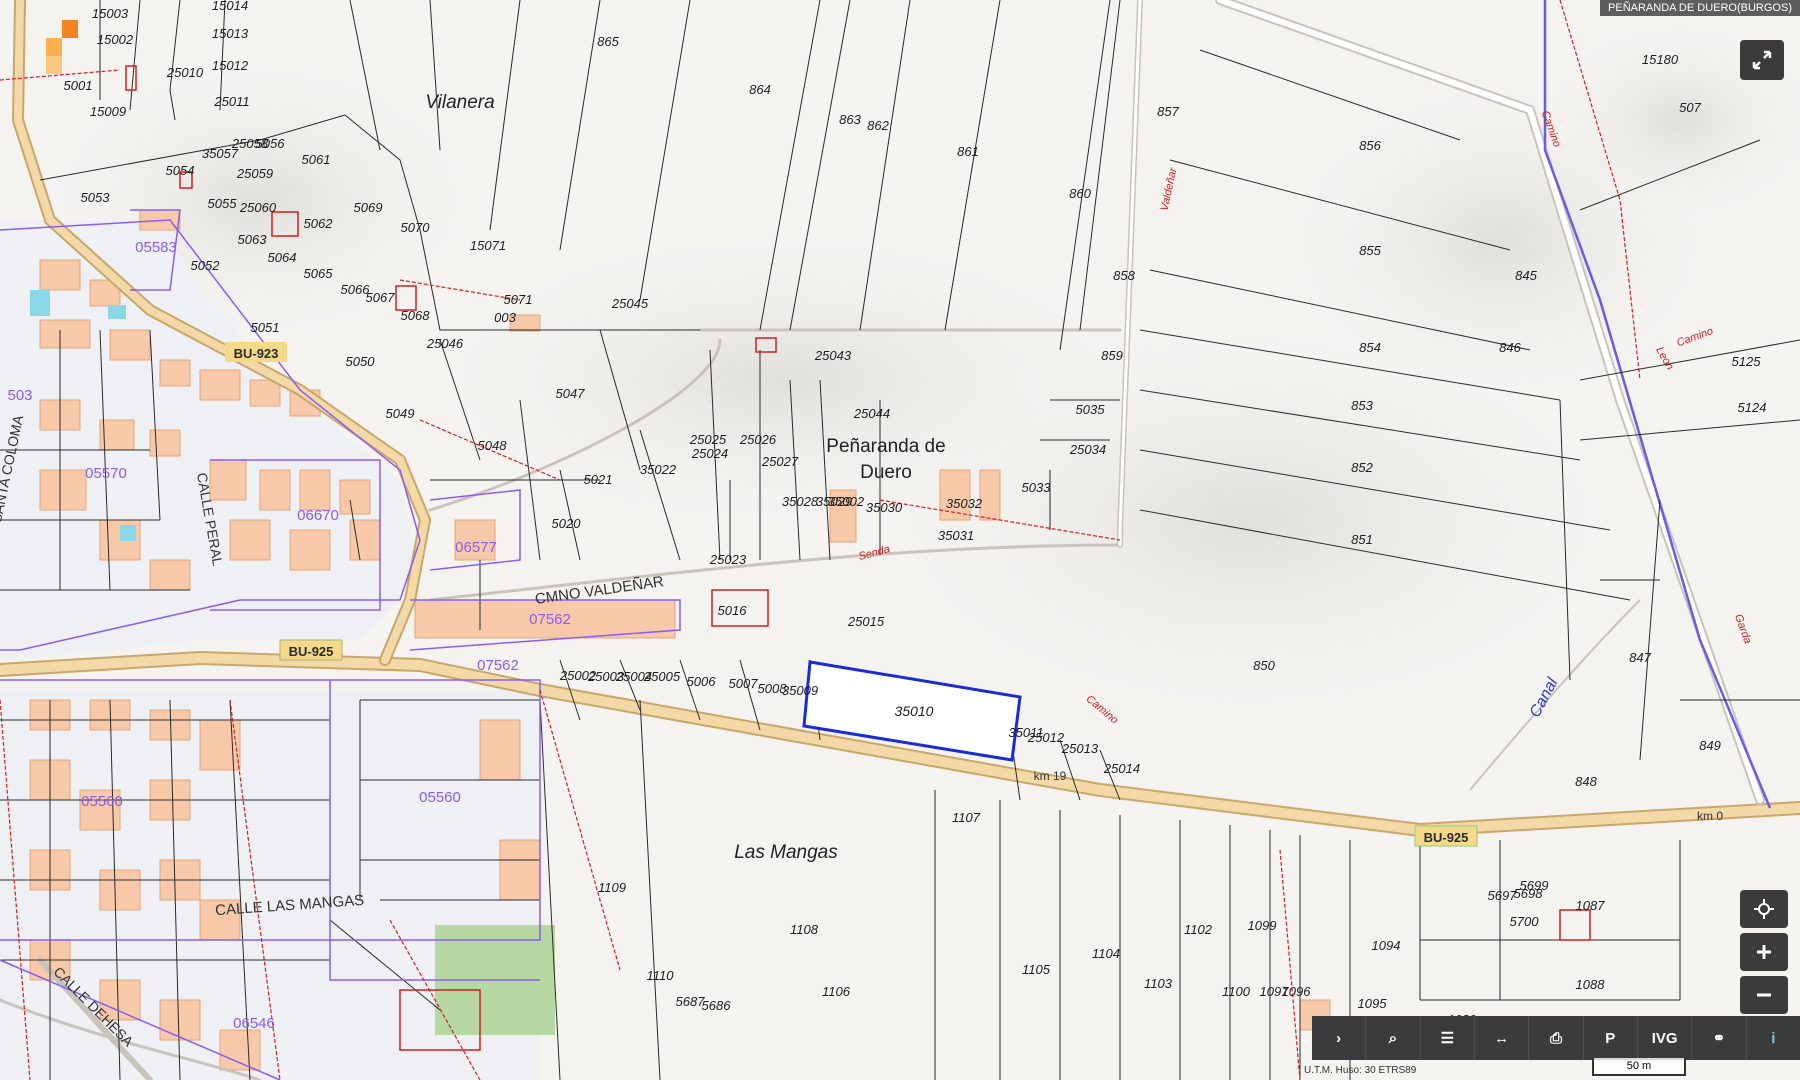  I want to click on parcel-number: 15071, so click(488, 245).